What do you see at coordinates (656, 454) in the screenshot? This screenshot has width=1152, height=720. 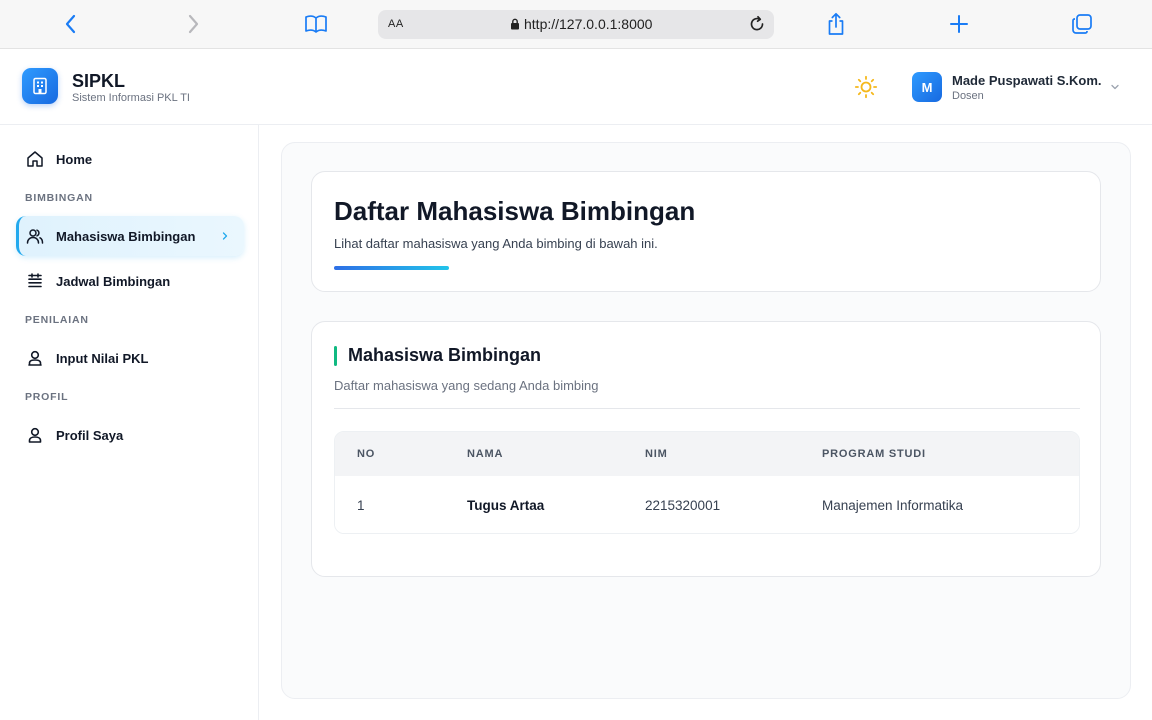 I see `column-header-nim: NIM` at bounding box center [656, 454].